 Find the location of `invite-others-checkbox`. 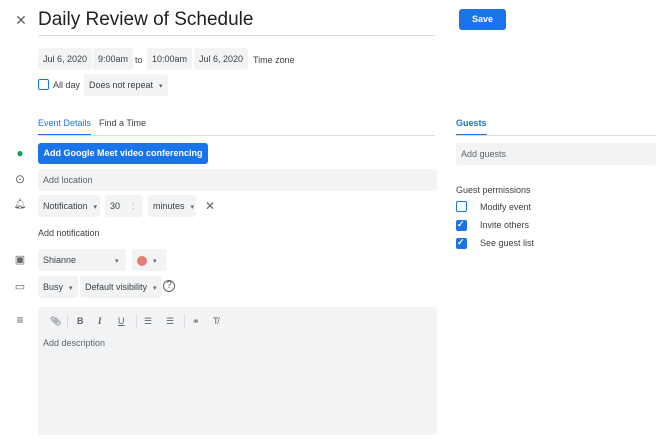

invite-others-checkbox is located at coordinates (461, 225).